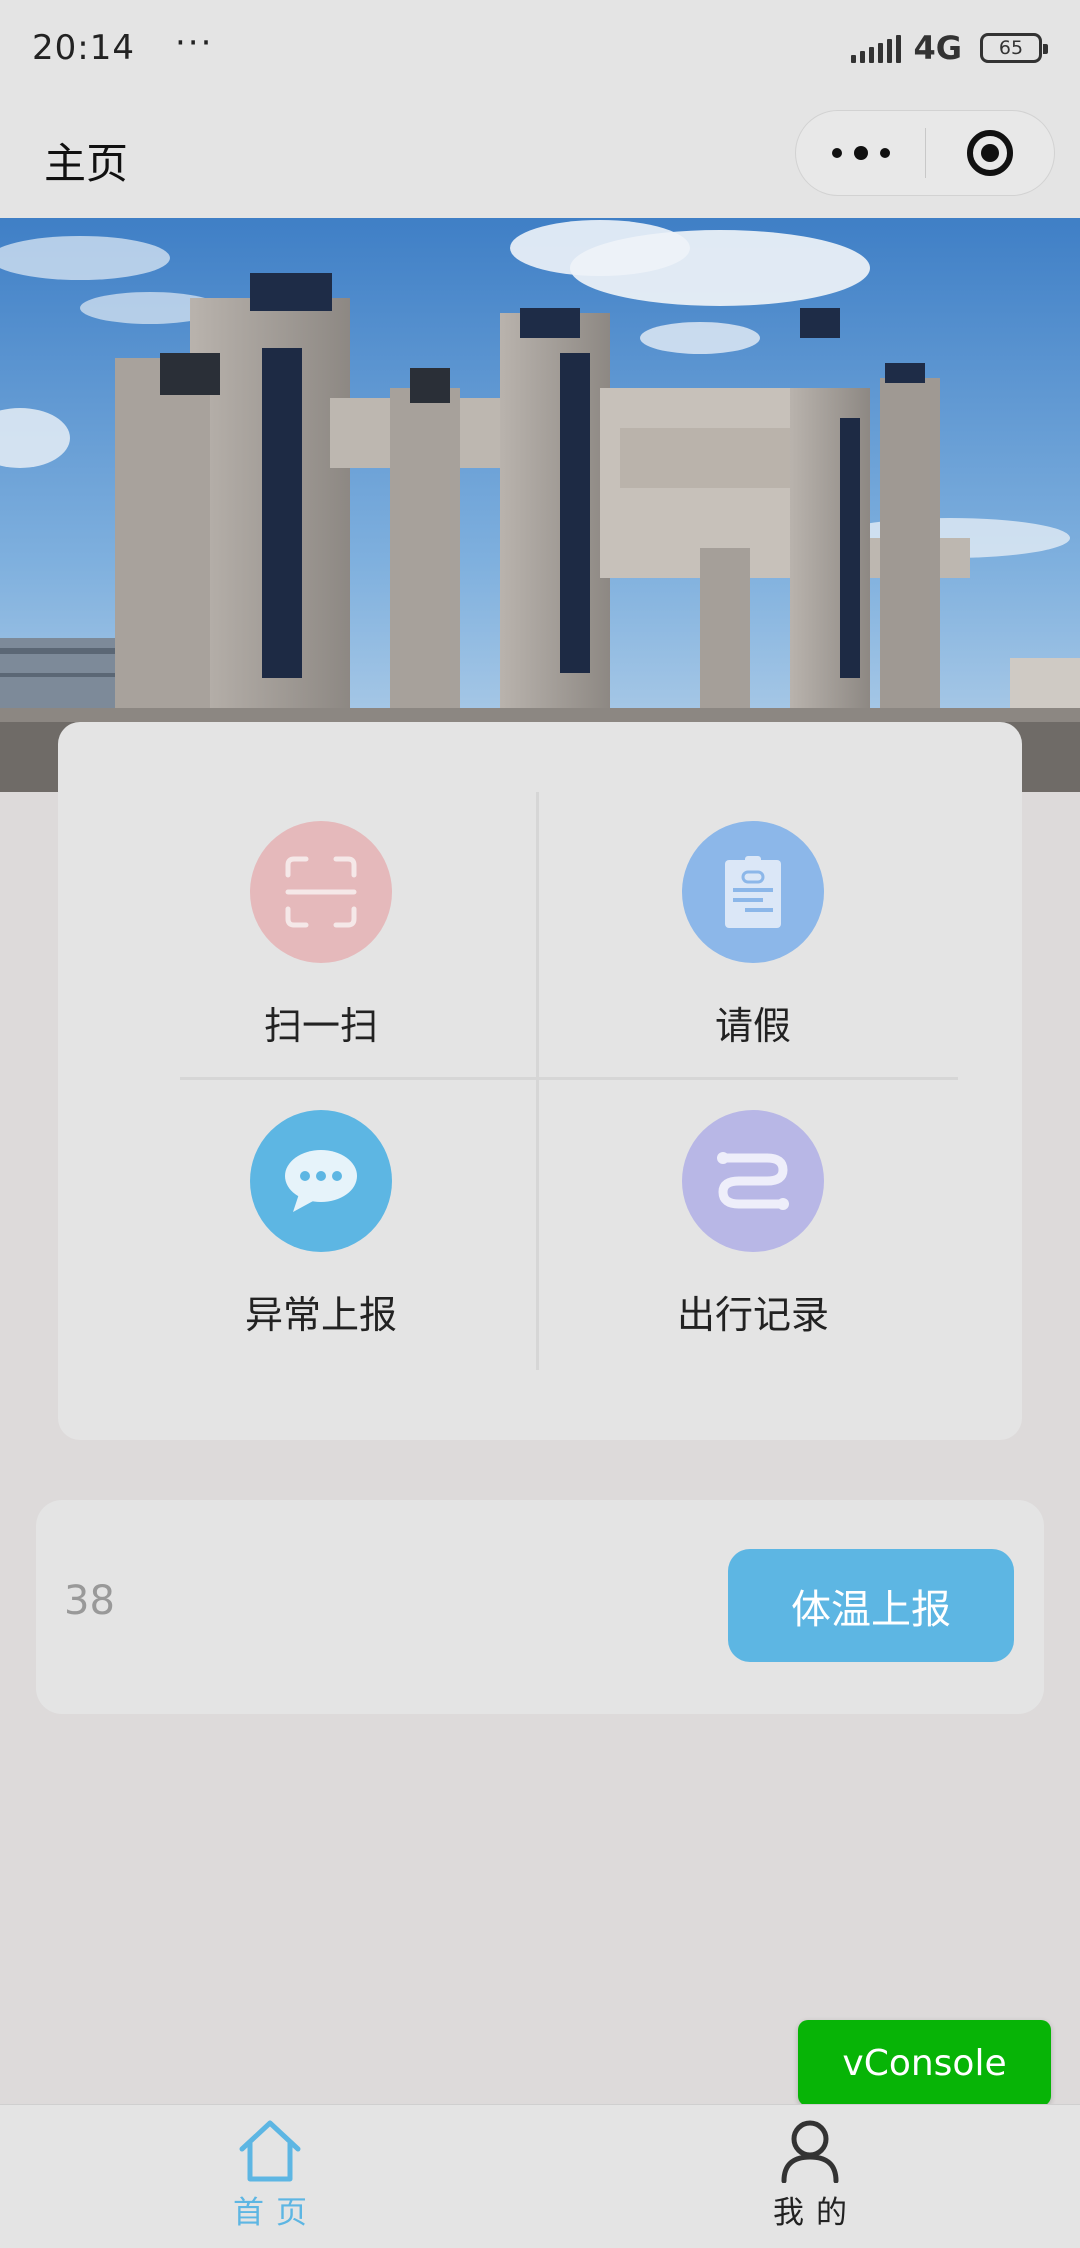  I want to click on tab-mine: 我的, so click(810, 2176).